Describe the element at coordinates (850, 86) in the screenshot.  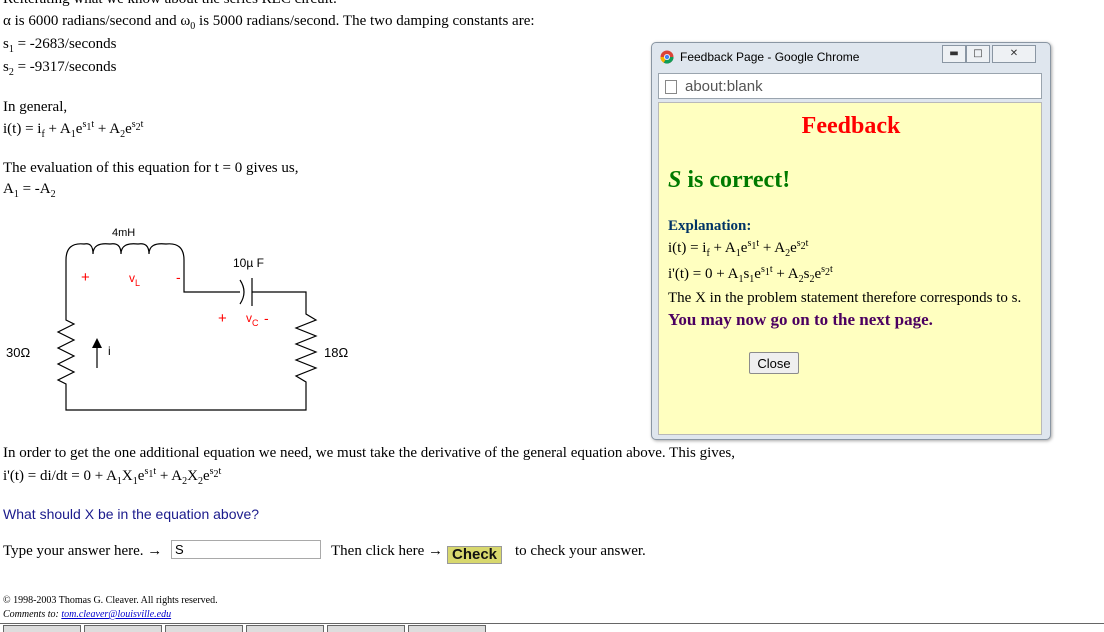
I see `address-bar: about:blank` at that location.